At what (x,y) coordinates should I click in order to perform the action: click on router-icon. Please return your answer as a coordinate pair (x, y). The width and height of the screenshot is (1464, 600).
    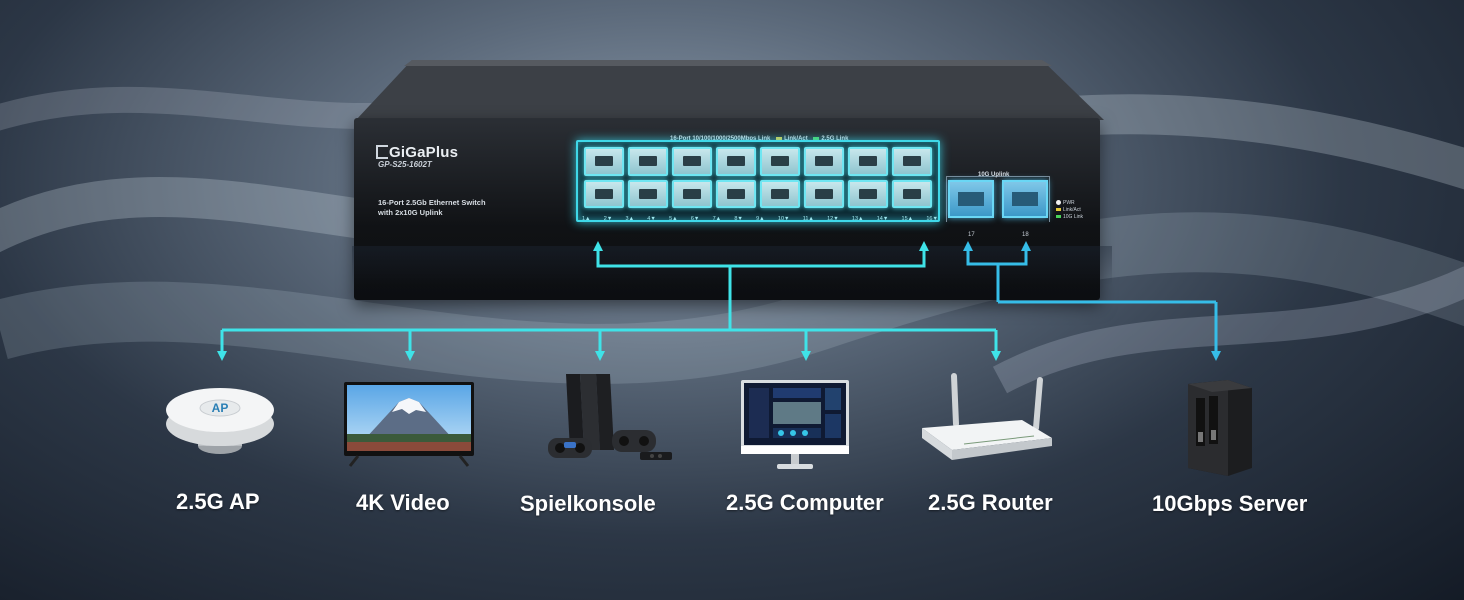
    Looking at the image, I should click on (986, 420).